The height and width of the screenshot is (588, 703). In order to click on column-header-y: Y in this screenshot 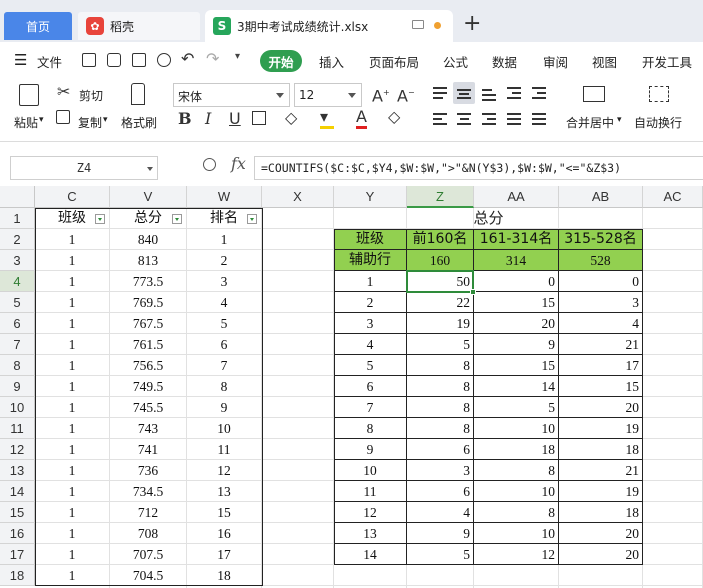, I will do `click(370, 197)`.